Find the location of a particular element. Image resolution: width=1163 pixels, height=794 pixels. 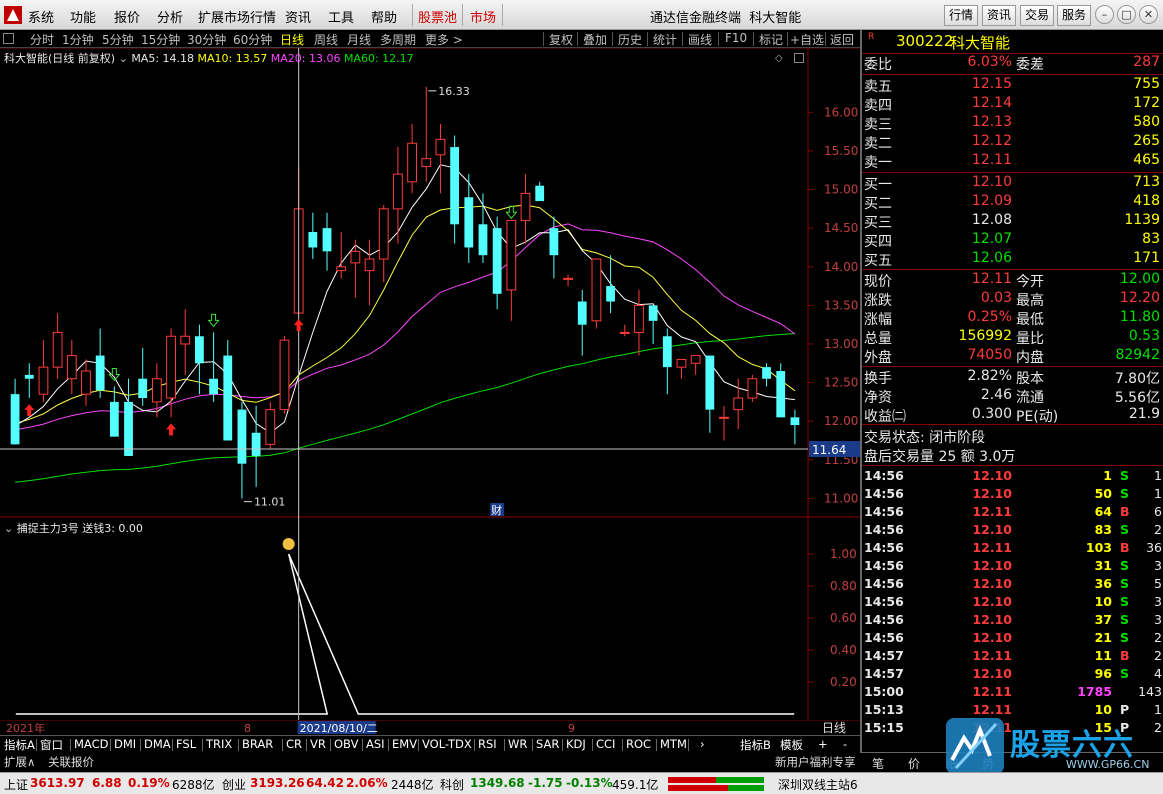

menu-market: 市场 is located at coordinates (483, 16).